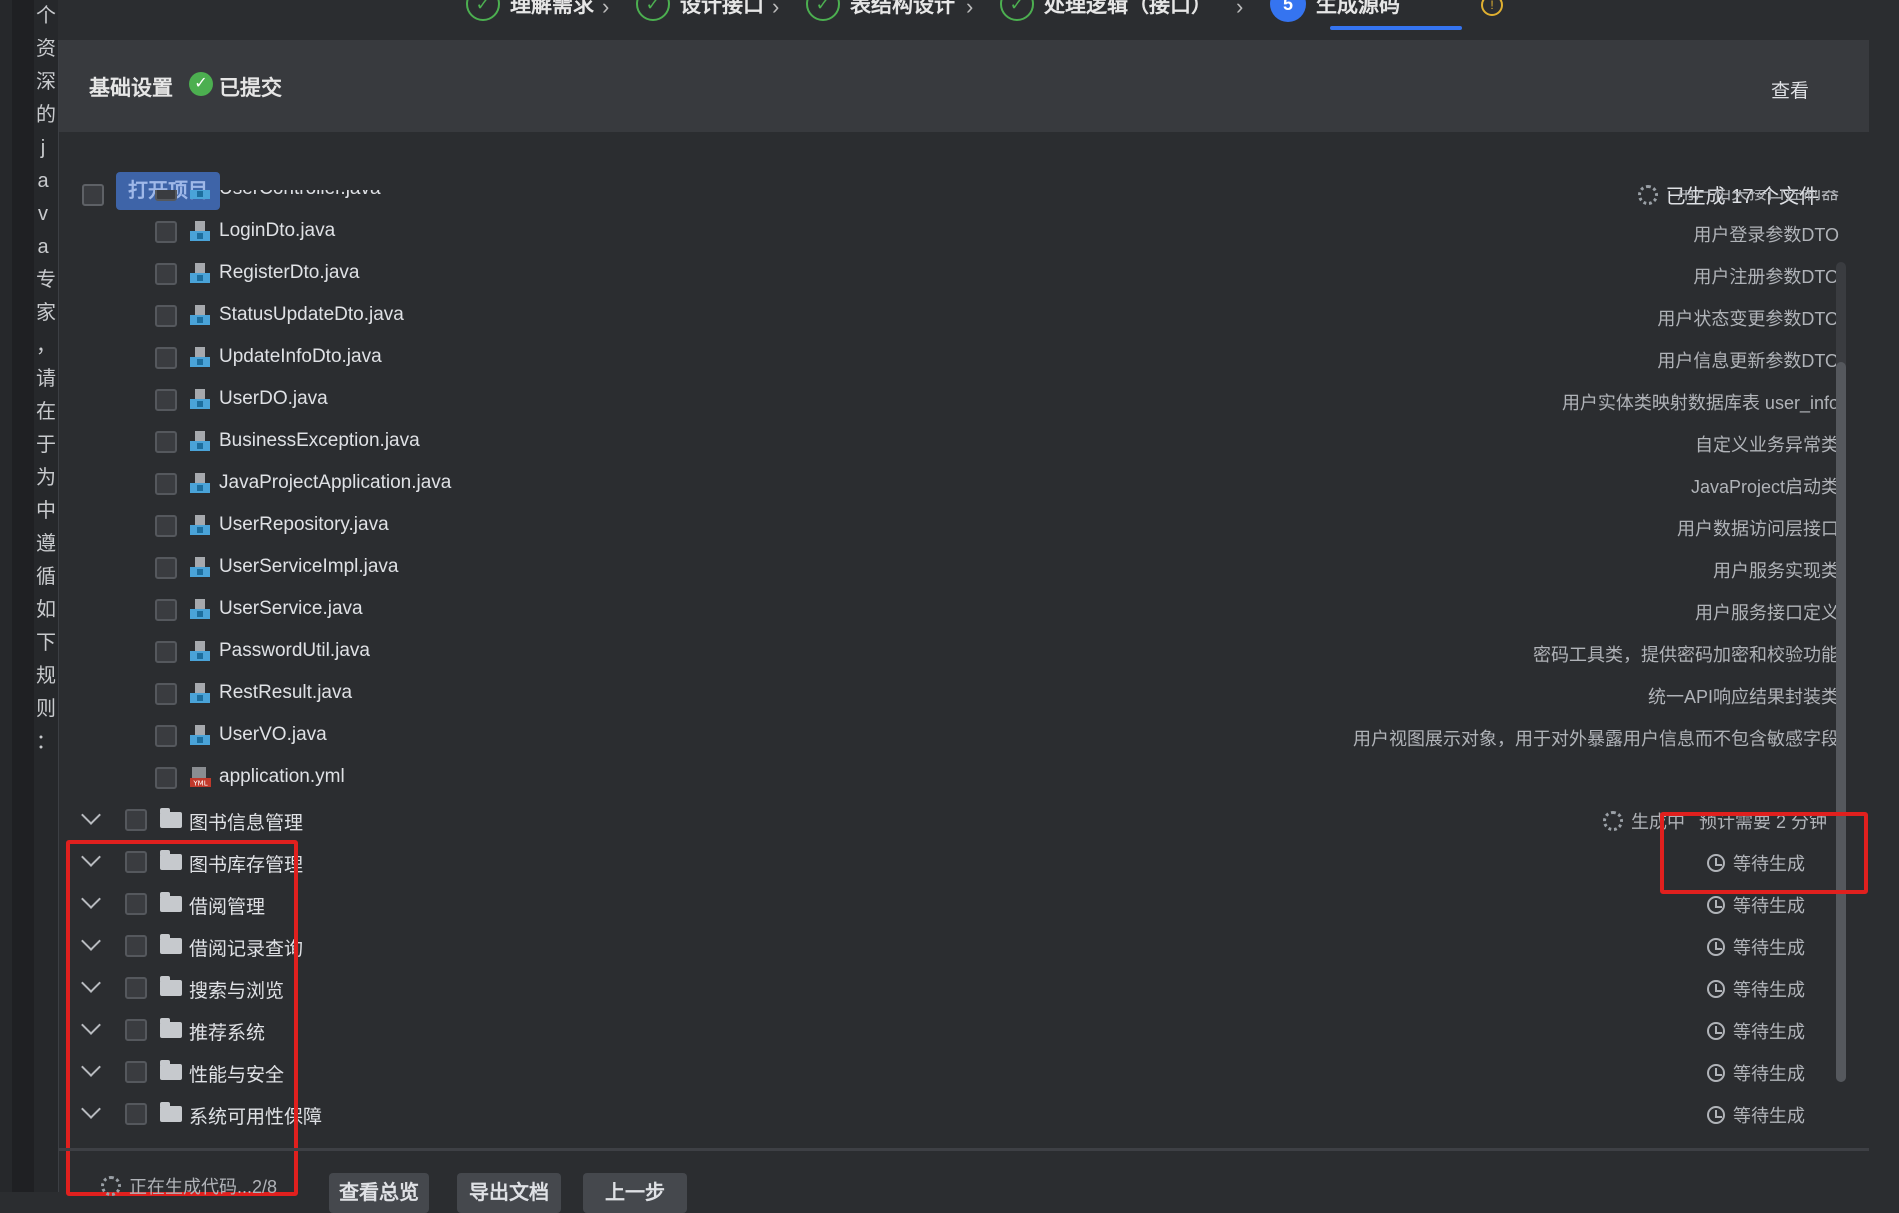  What do you see at coordinates (43, 214) in the screenshot?
I see `vertical-char: v` at bounding box center [43, 214].